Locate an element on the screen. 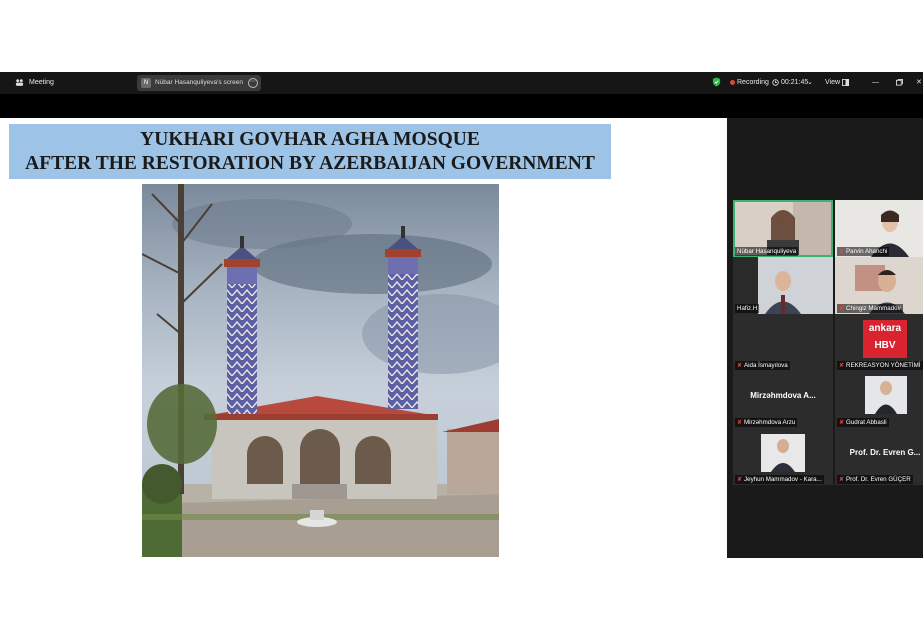 This screenshot has height=630, width=923. screen-share-indicator: N Nübar Hasanquliyeva's screen ⋯ is located at coordinates (199, 83).